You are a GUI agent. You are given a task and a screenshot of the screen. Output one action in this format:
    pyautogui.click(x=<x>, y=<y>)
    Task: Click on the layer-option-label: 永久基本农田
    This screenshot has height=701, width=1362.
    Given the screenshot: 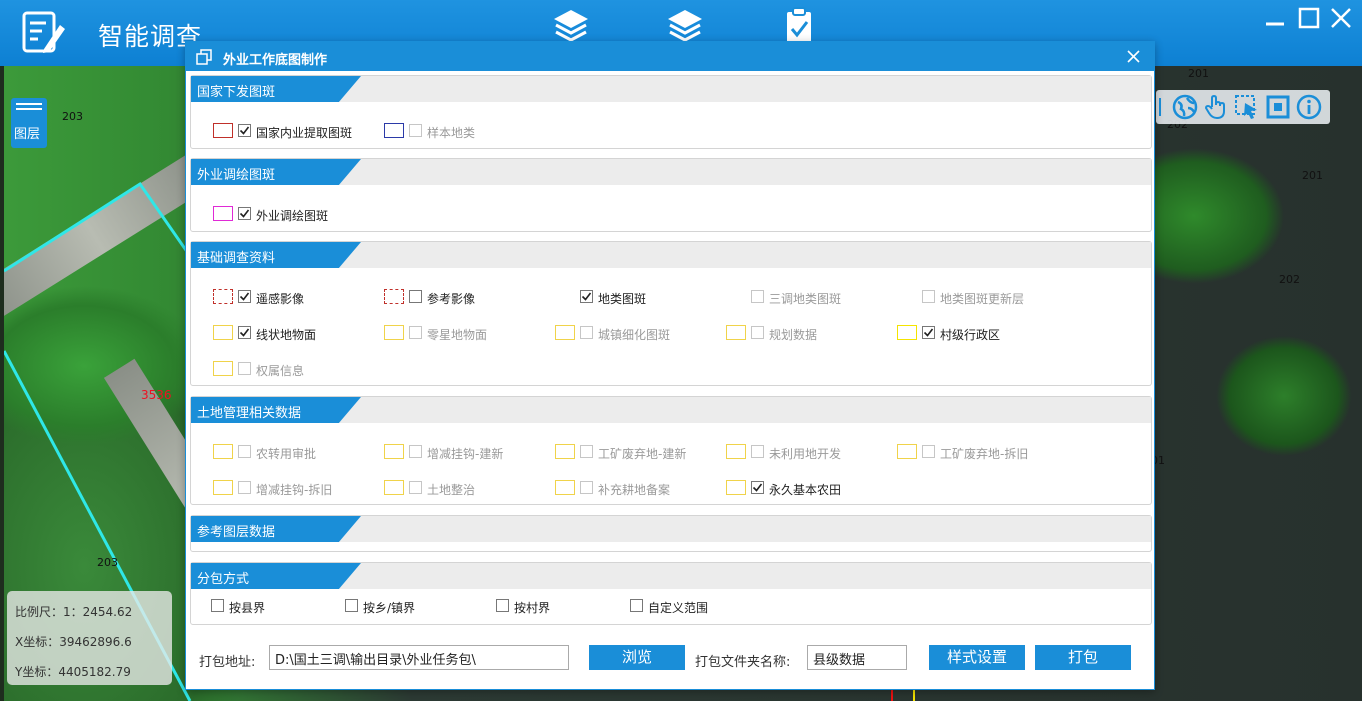 What is the action you would take?
    pyautogui.click(x=805, y=490)
    